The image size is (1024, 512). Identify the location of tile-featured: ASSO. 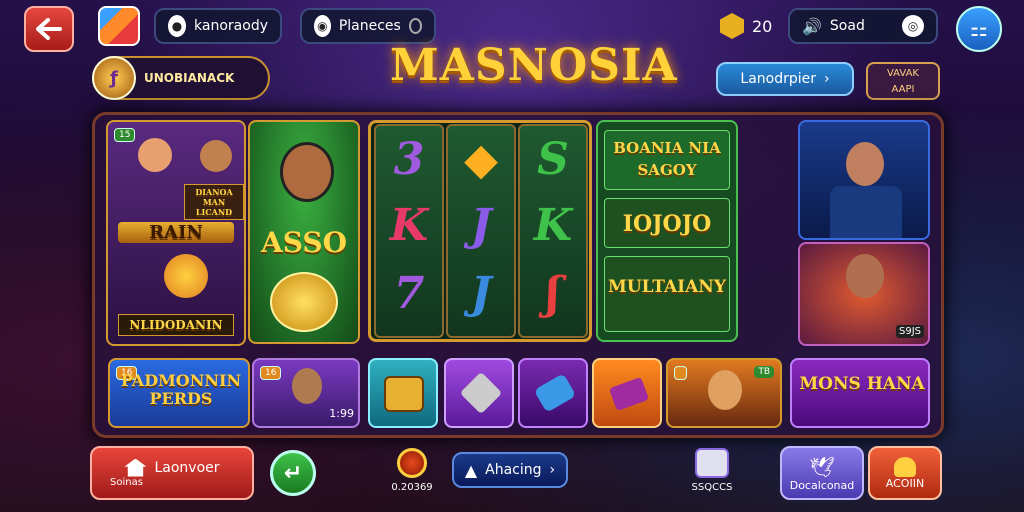
(304, 232).